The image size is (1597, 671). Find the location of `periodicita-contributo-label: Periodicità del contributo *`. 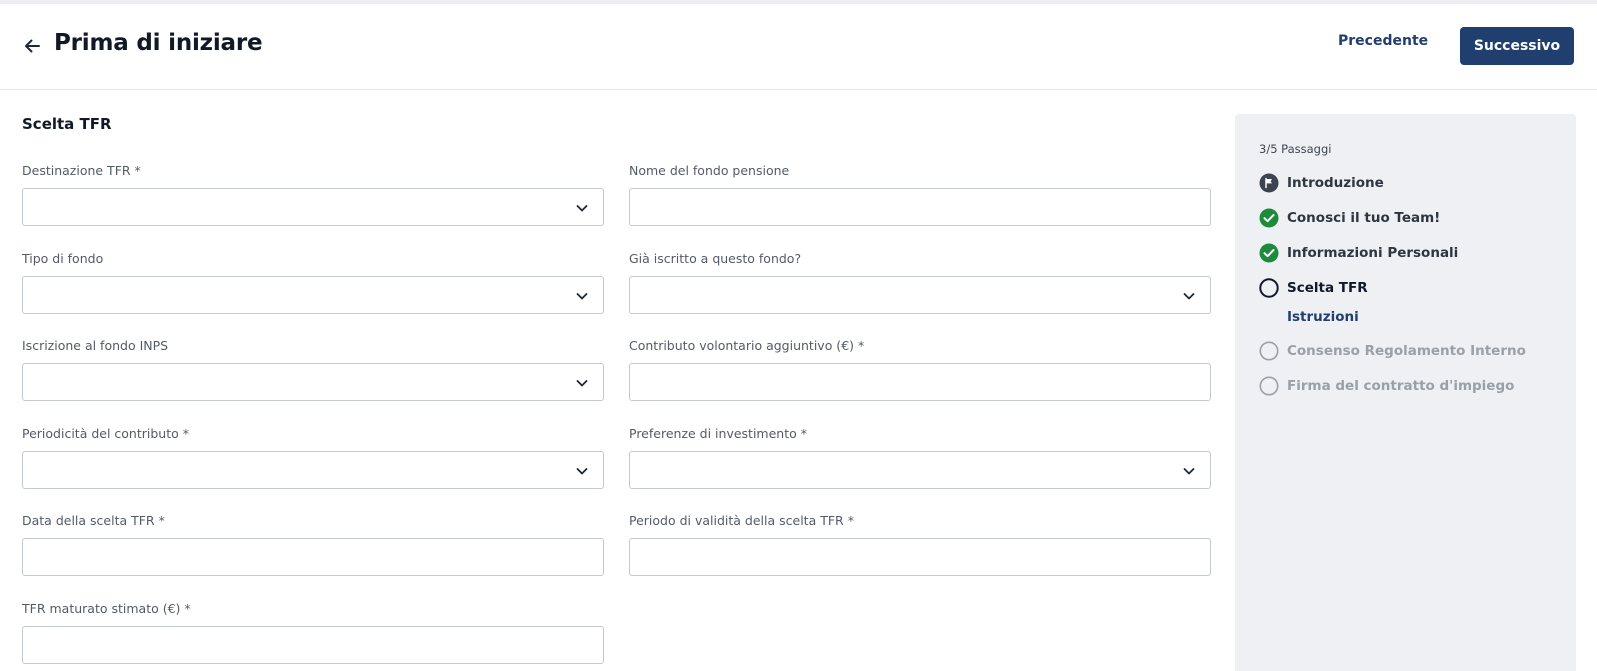

periodicita-contributo-label: Periodicità del contributo * is located at coordinates (105, 433).